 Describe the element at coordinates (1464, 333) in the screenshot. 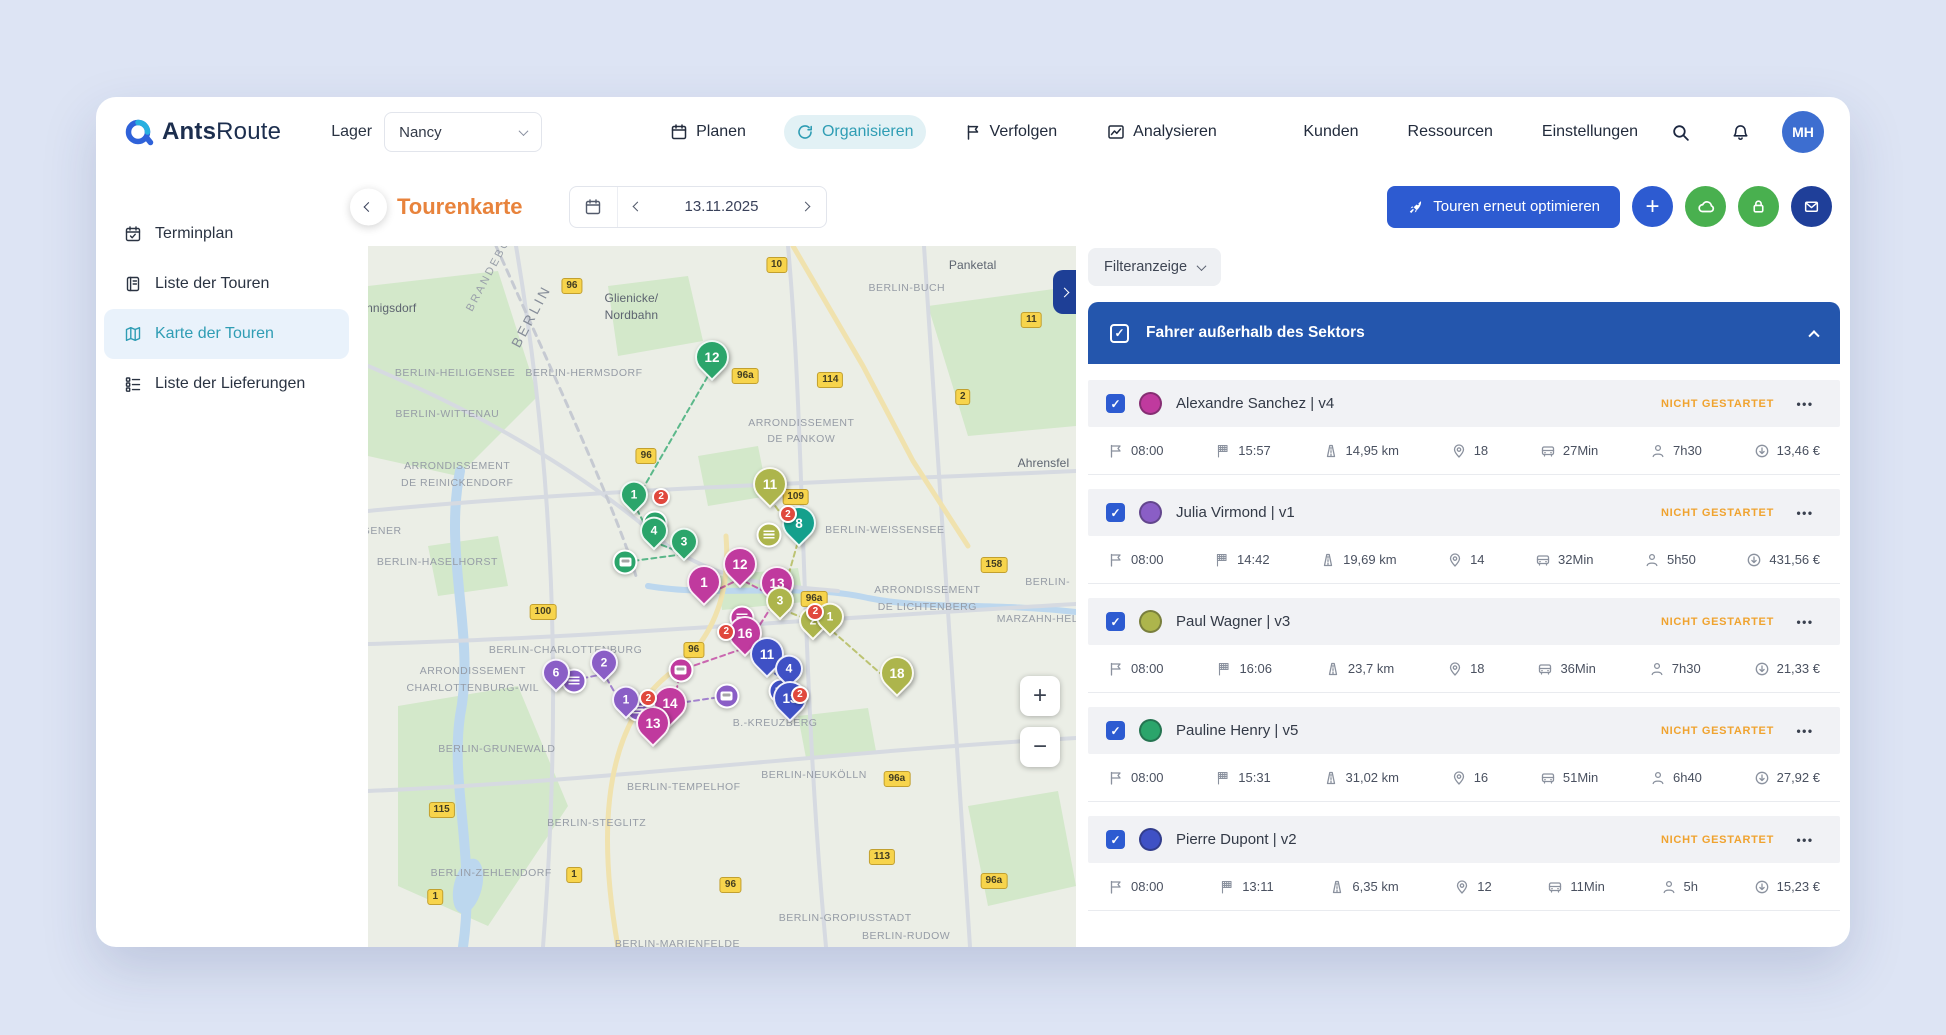

I see `sector-group-header: Fahrer außerhalb des Sektors` at that location.